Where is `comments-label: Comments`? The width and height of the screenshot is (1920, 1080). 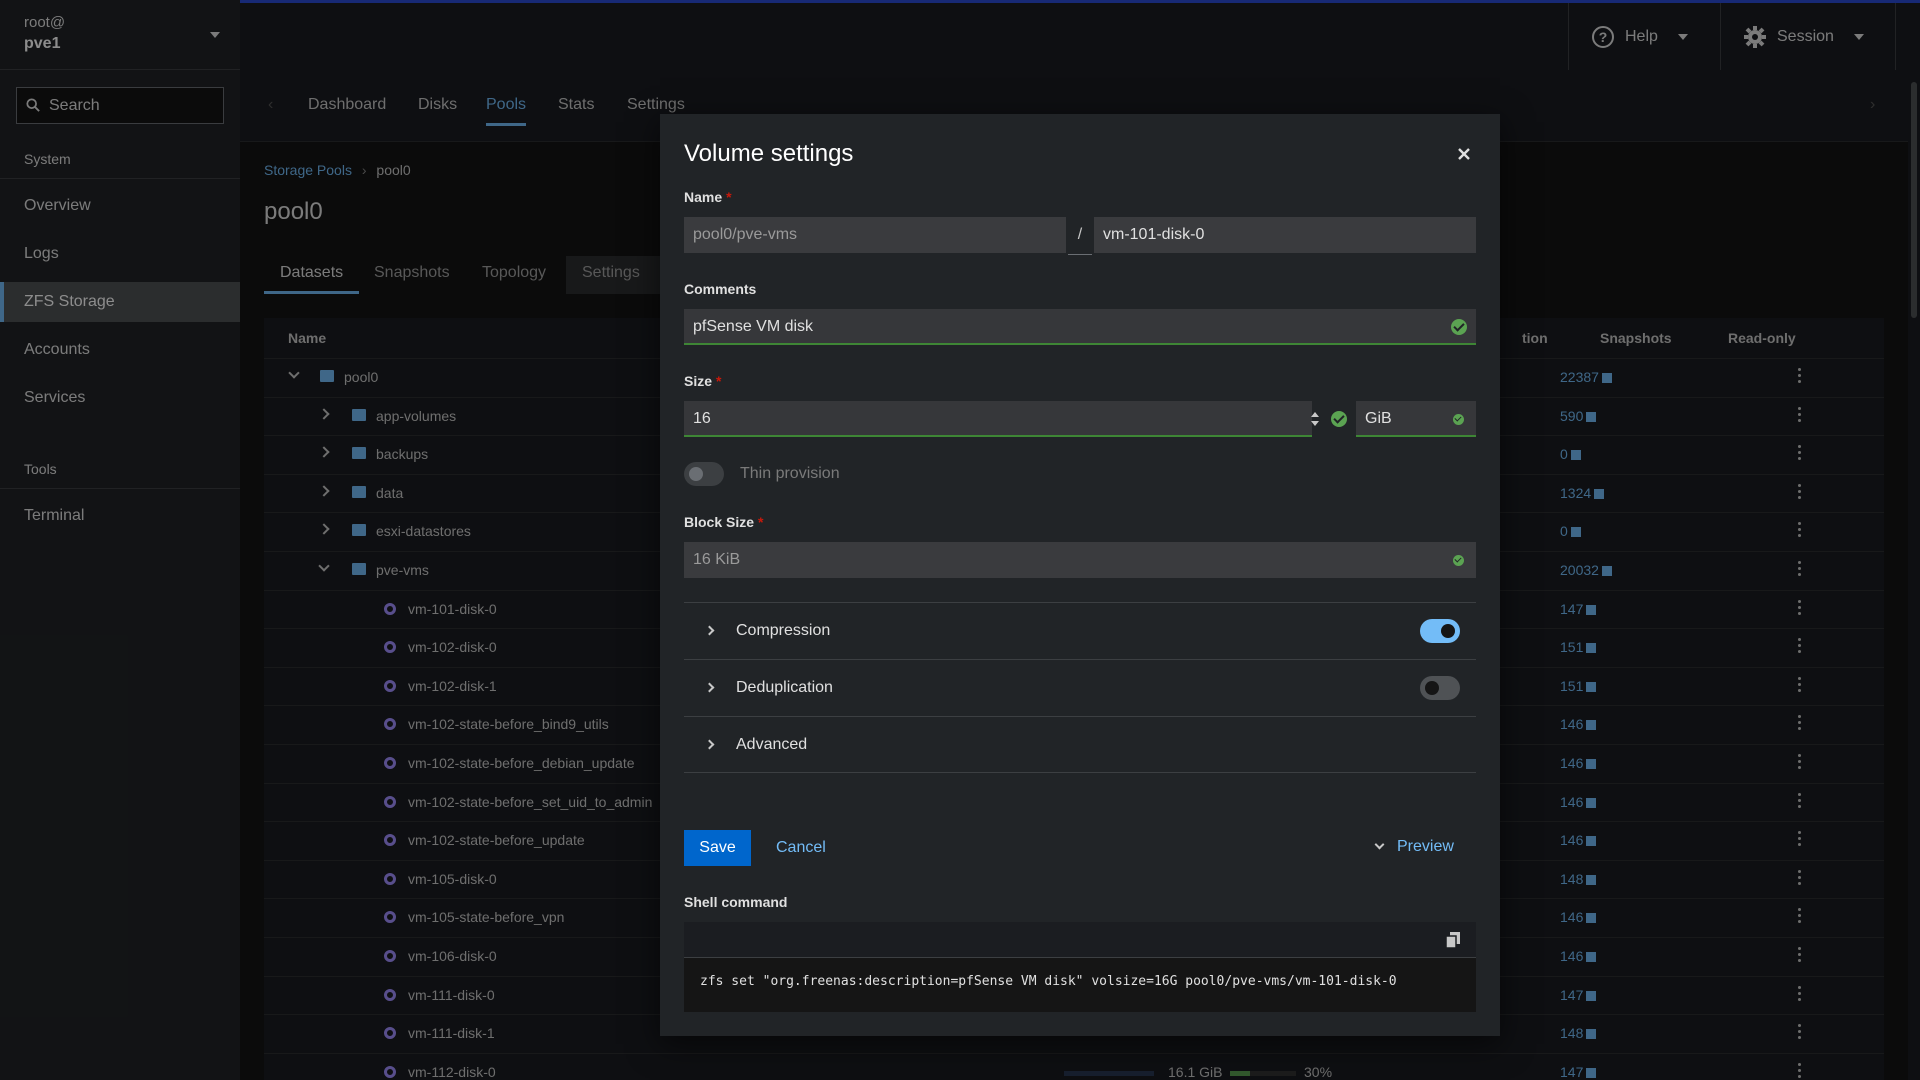 comments-label: Comments is located at coordinates (720, 289).